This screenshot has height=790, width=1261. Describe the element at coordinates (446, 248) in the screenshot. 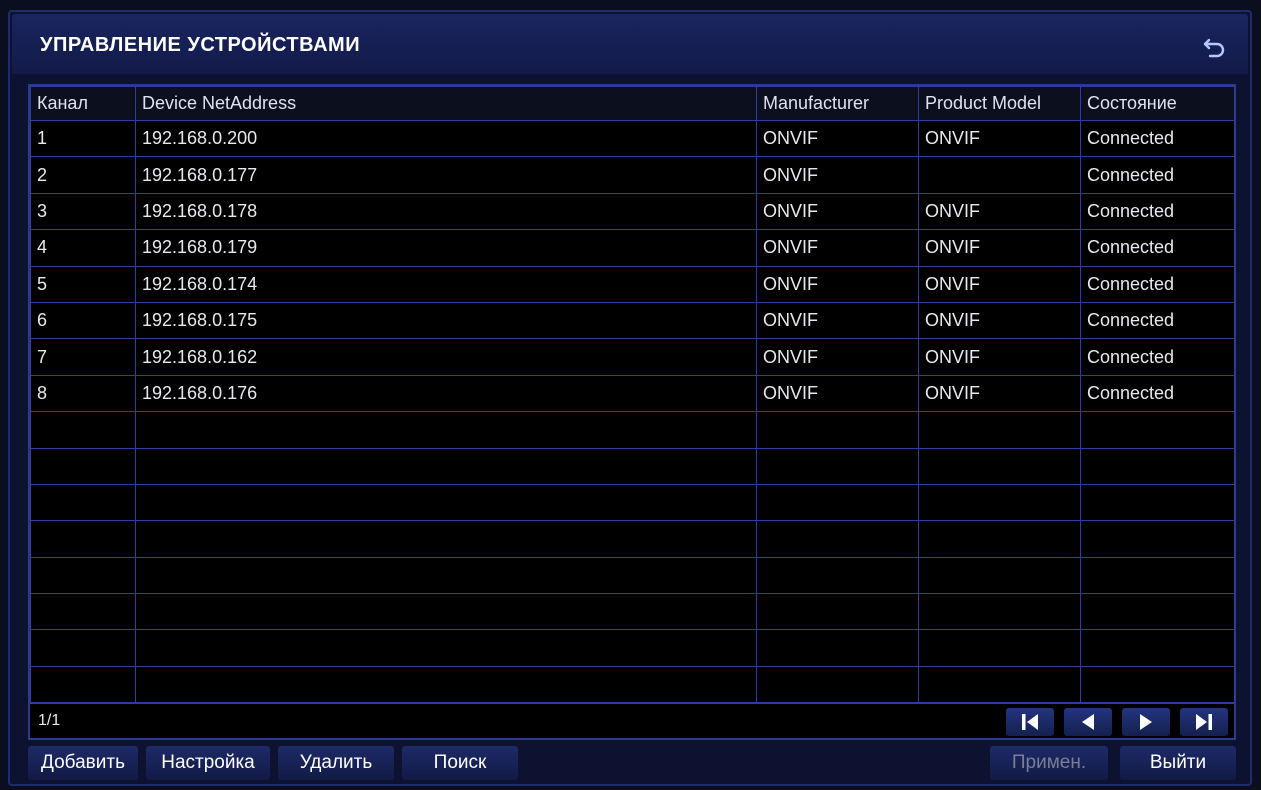

I see `cell-netaddress: 192.168.0.179` at that location.